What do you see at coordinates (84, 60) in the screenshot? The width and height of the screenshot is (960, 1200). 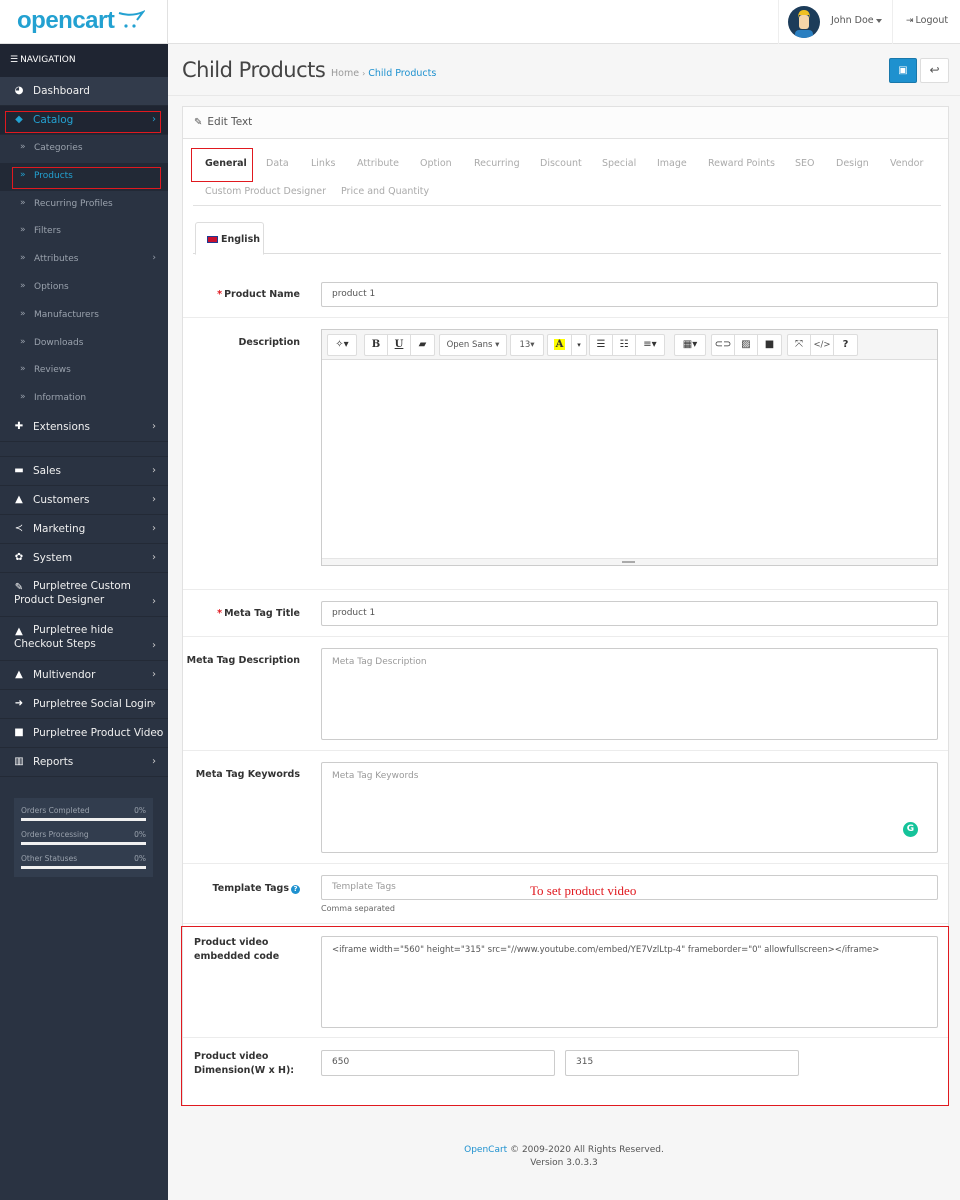 I see `nav-heading: ☰ NAVIGATION` at bounding box center [84, 60].